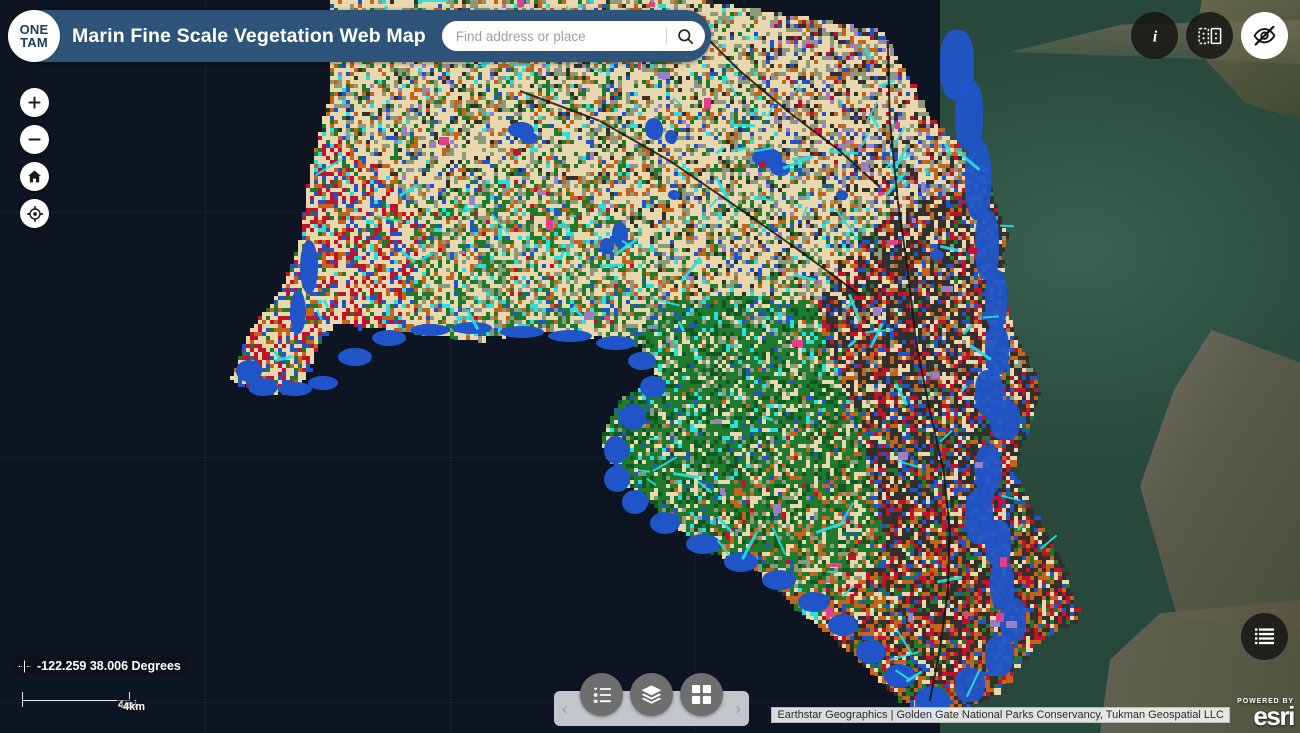 The image size is (1300, 733). I want to click on hide-layers-button, so click(1264, 35).